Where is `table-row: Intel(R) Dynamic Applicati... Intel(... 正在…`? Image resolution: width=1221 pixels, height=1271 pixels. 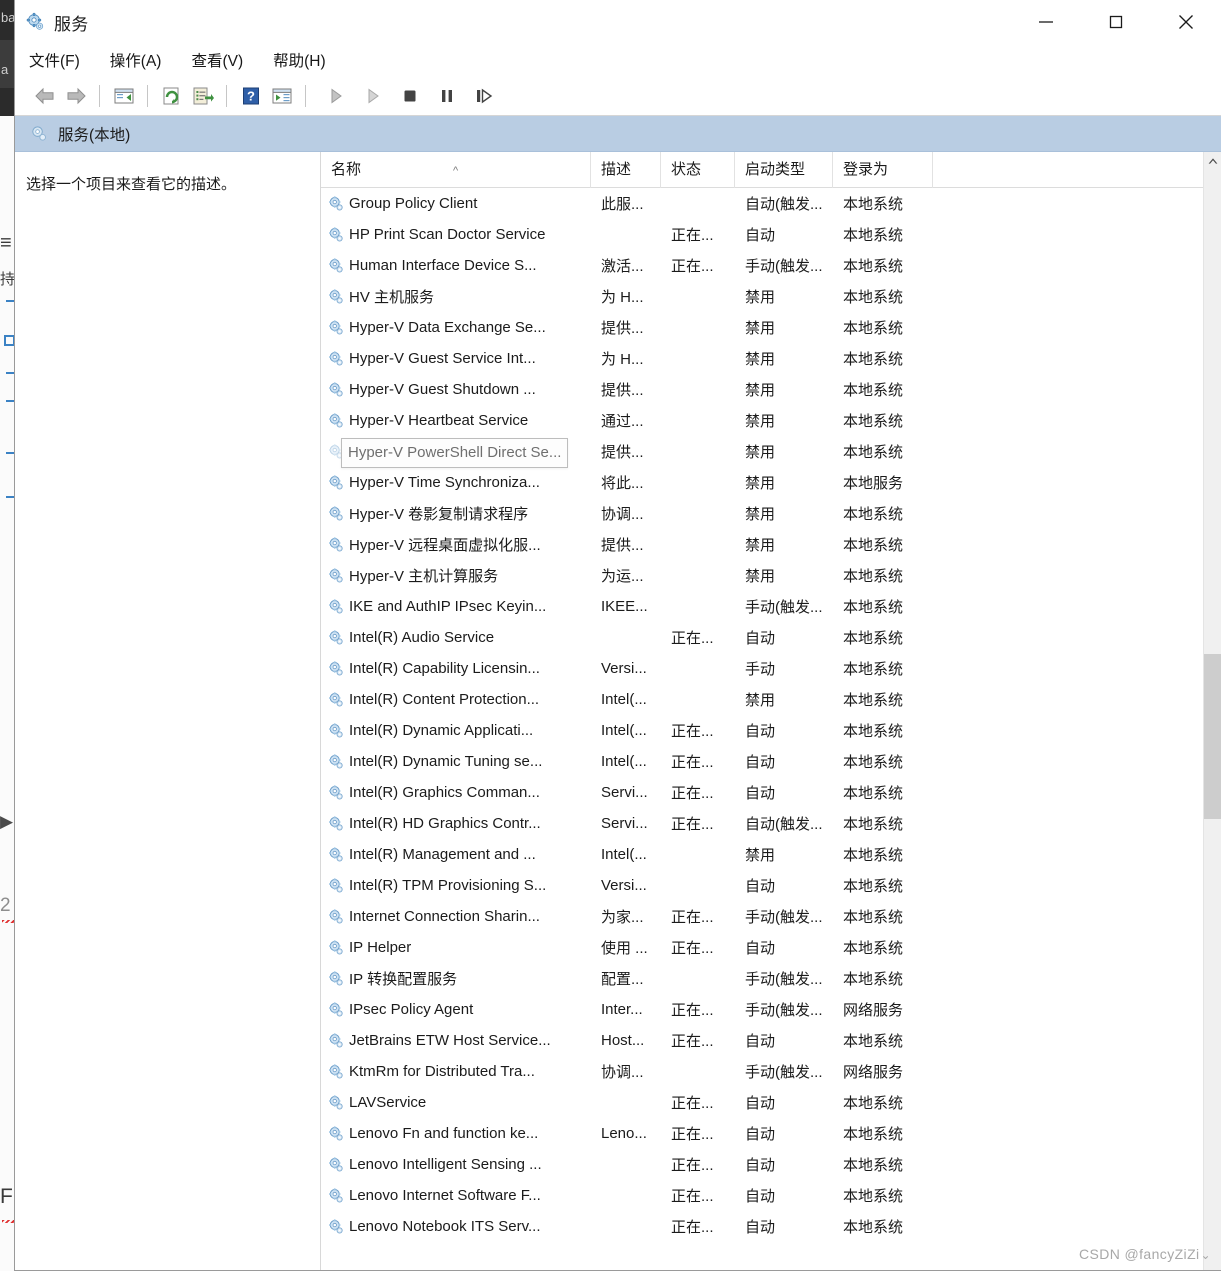 table-row: Intel(R) Dynamic Applicati... Intel(... 正在… is located at coordinates (771, 730).